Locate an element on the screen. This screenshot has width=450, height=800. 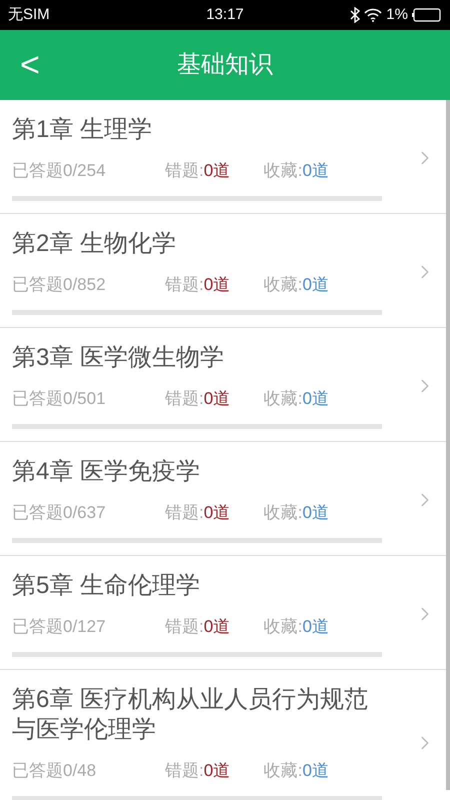
carrier-label: 无SIM is located at coordinates (29, 14).